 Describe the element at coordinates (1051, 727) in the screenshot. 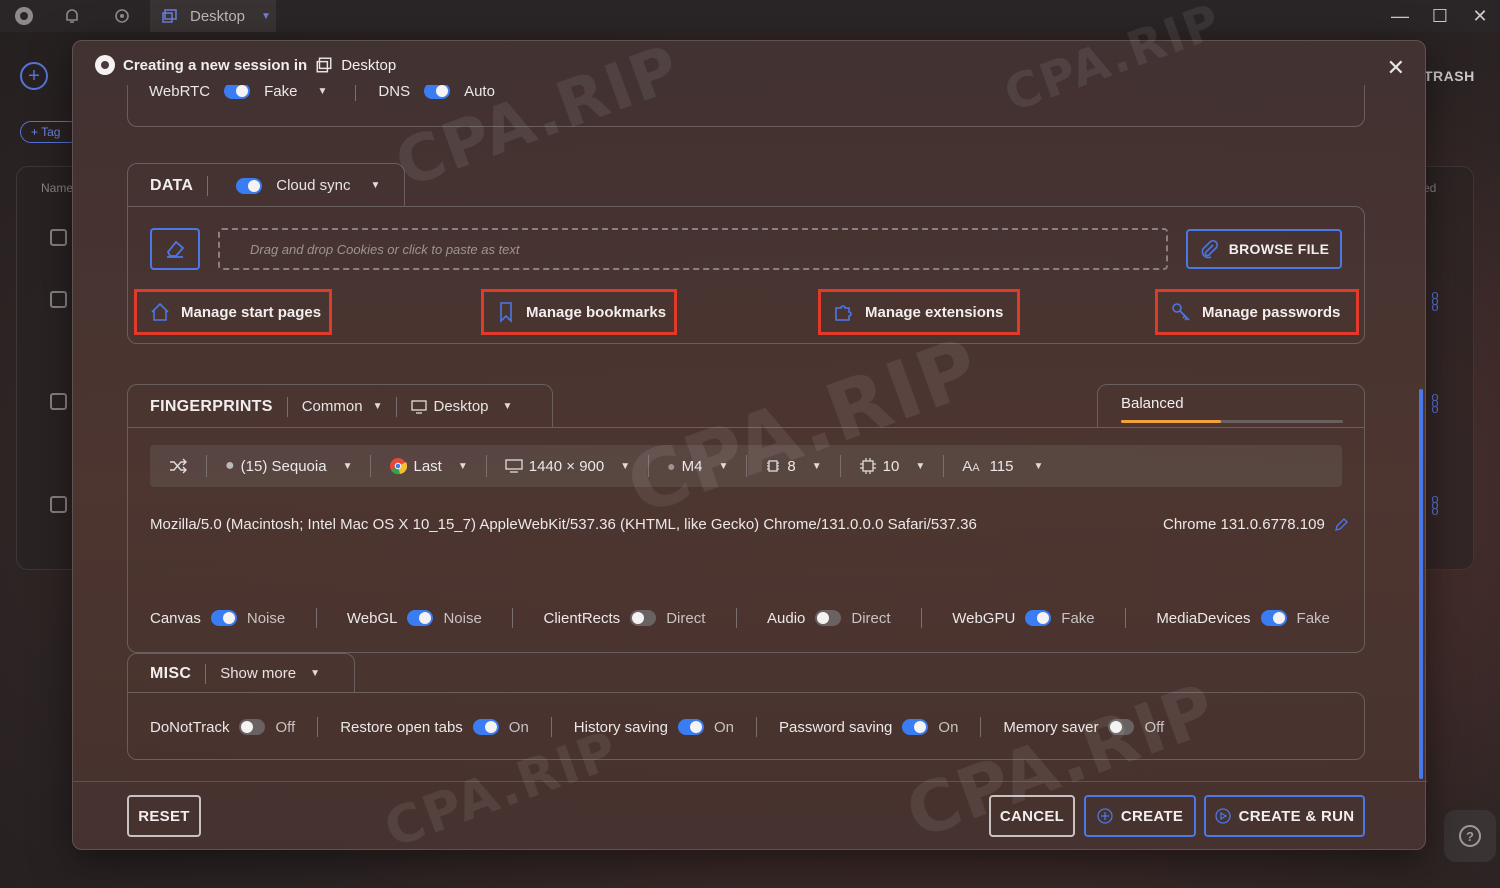

I see `memory-saver-label: Memory saver` at that location.